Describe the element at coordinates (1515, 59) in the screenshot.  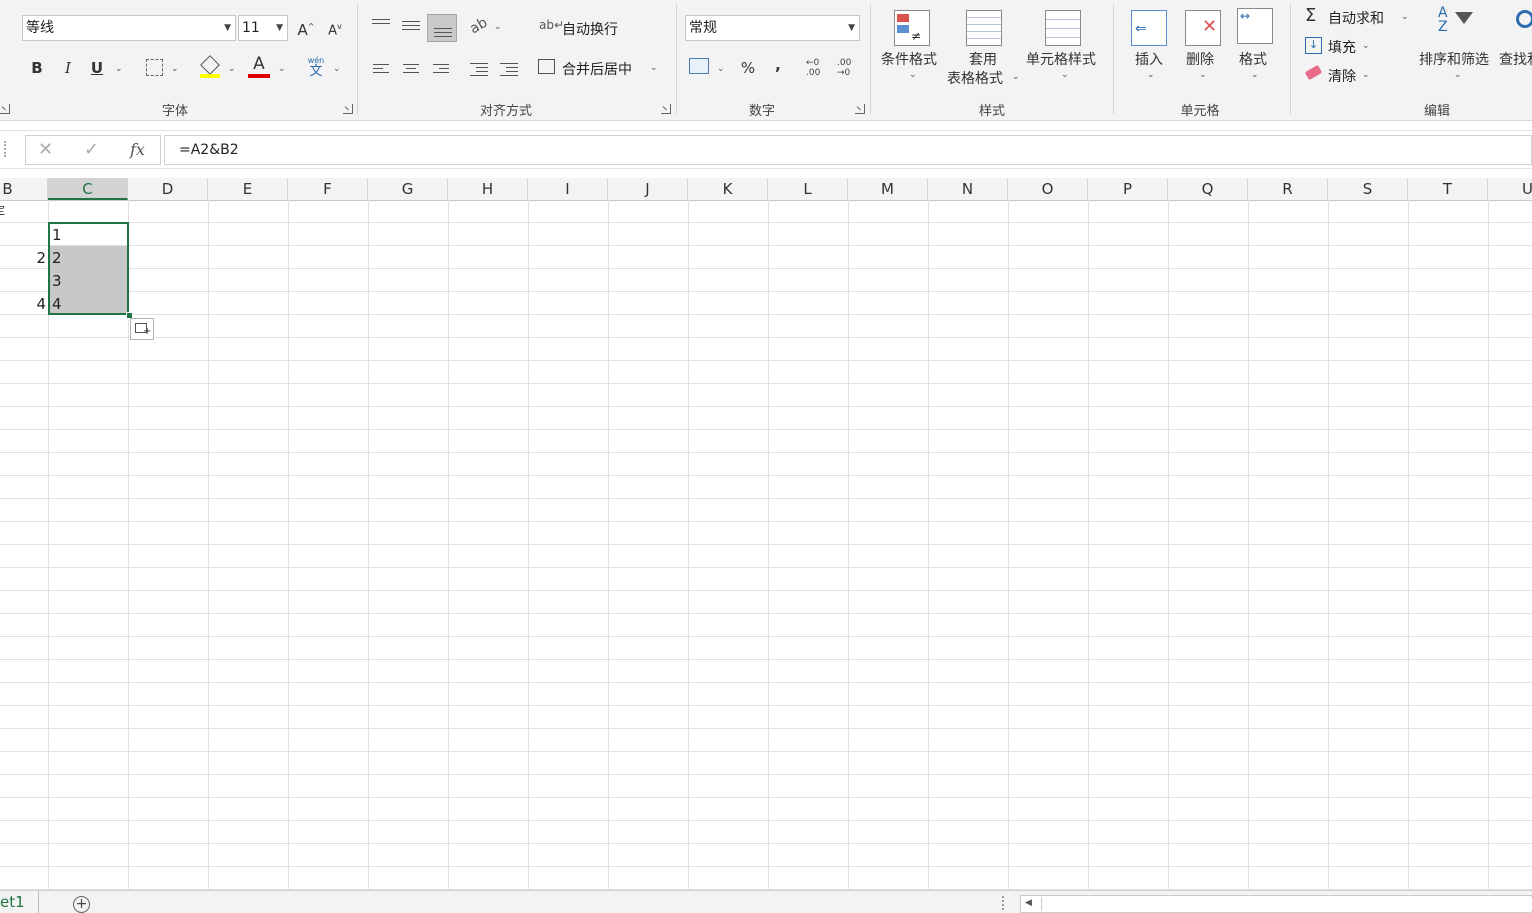
I see `find-select-button: 查找和` at that location.